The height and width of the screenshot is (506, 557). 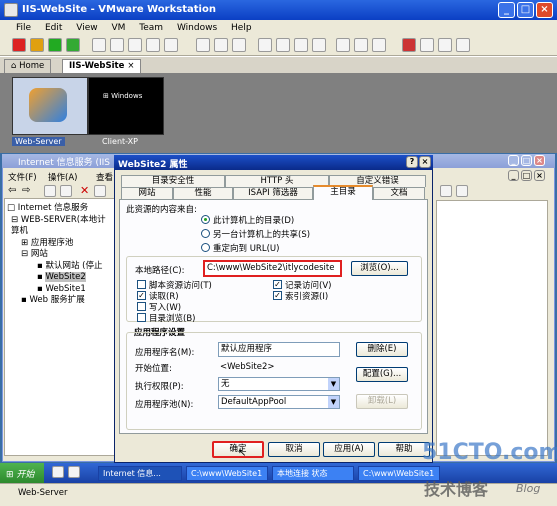 I want to click on snapshot-manager-icon, so click(x=135, y=45).